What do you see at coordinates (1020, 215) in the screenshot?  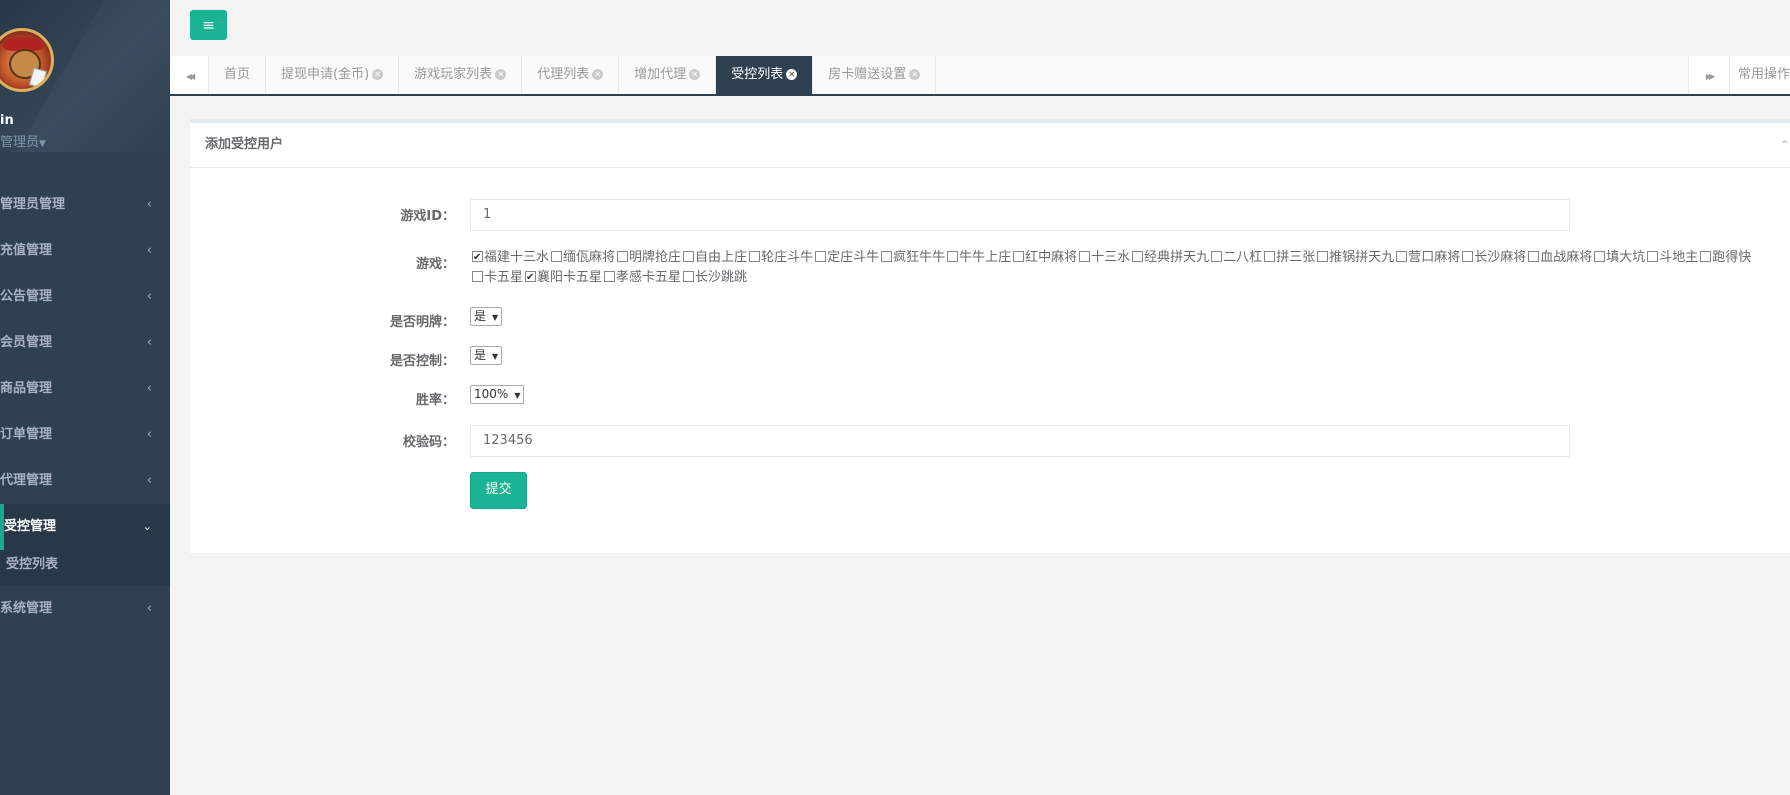 I see `game-id-input: 1` at bounding box center [1020, 215].